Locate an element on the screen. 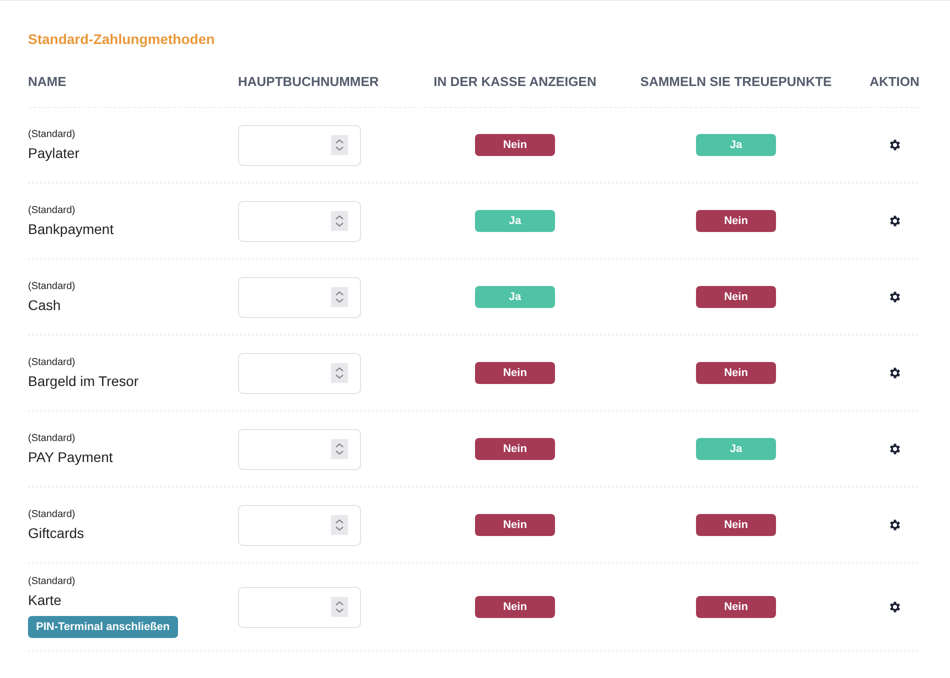  column-header: SAMMELN SIE TREUEPUNKTE is located at coordinates (736, 81).